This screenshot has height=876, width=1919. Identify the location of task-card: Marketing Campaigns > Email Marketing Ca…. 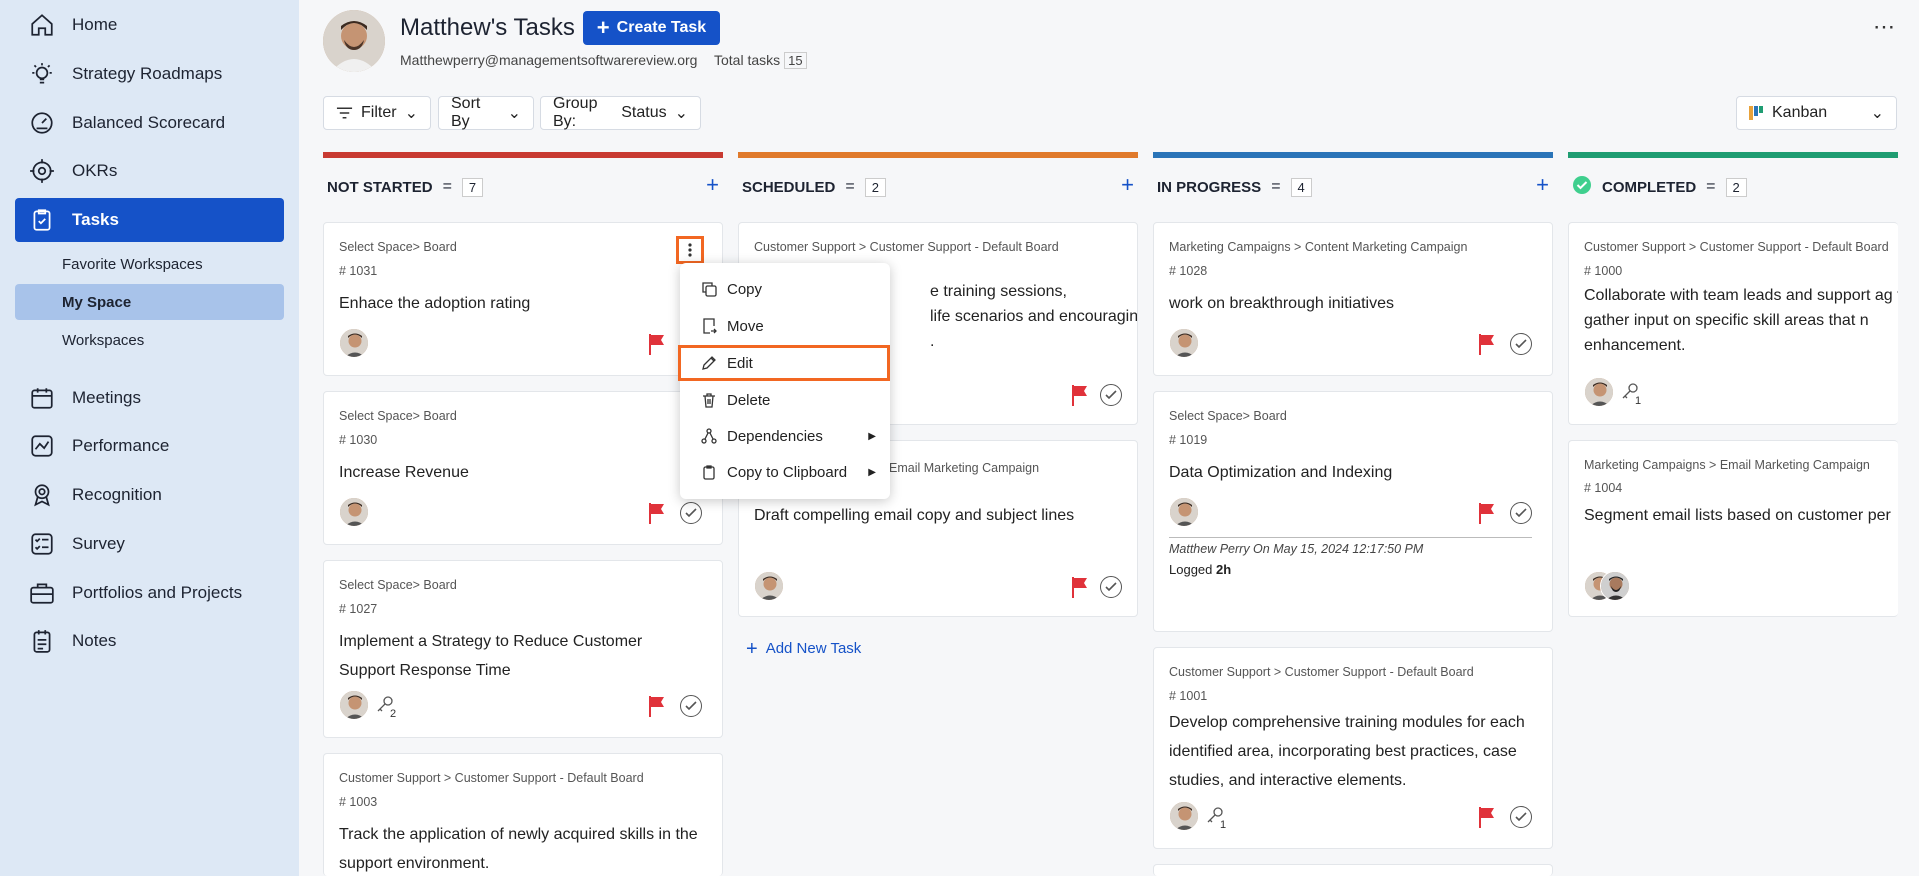
(1733, 528).